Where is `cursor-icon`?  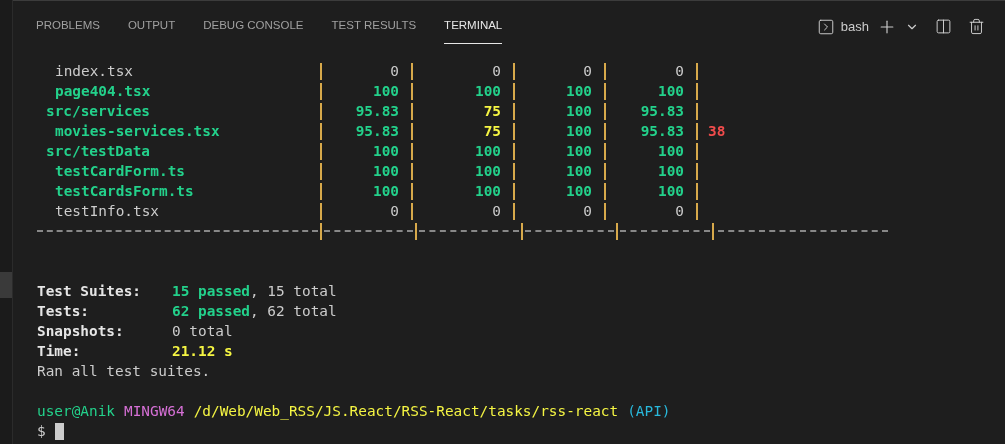 cursor-icon is located at coordinates (59, 431).